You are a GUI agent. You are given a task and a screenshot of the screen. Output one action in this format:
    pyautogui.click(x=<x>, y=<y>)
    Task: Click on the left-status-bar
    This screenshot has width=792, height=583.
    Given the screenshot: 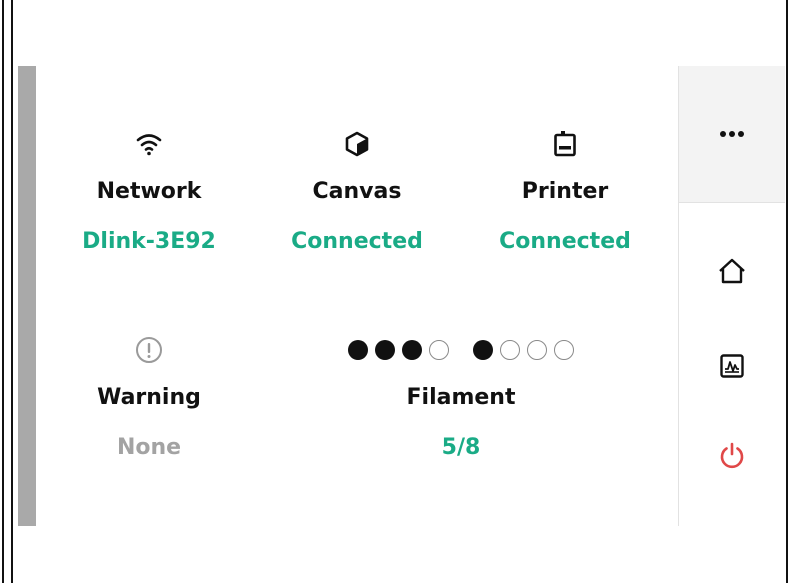 What is the action you would take?
    pyautogui.click(x=27, y=296)
    